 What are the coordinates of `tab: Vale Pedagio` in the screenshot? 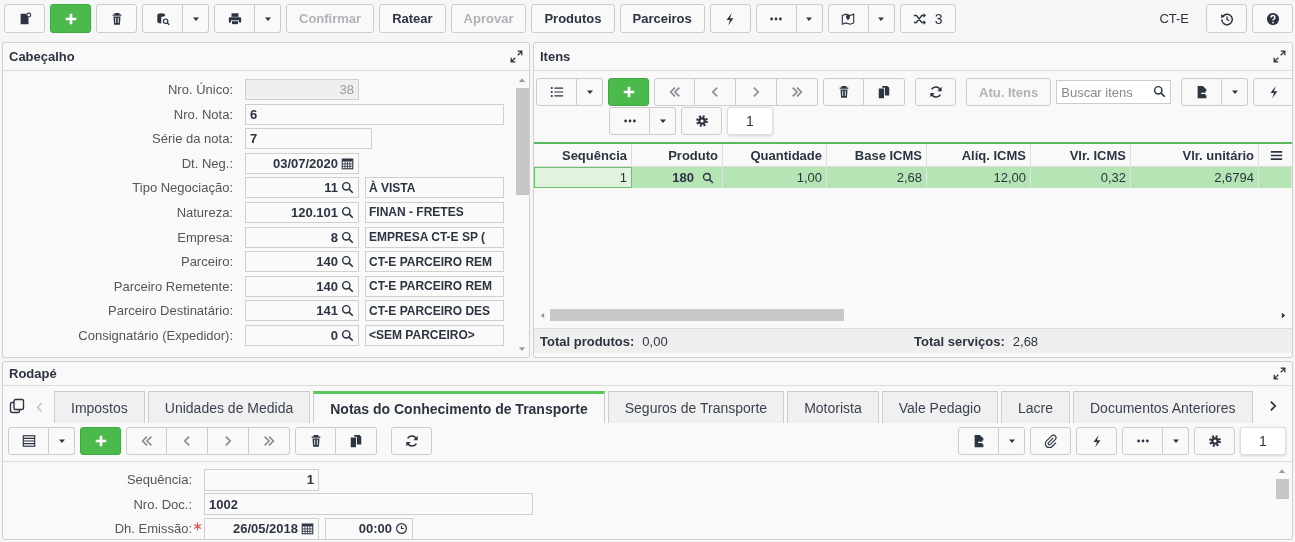 It's located at (939, 407).